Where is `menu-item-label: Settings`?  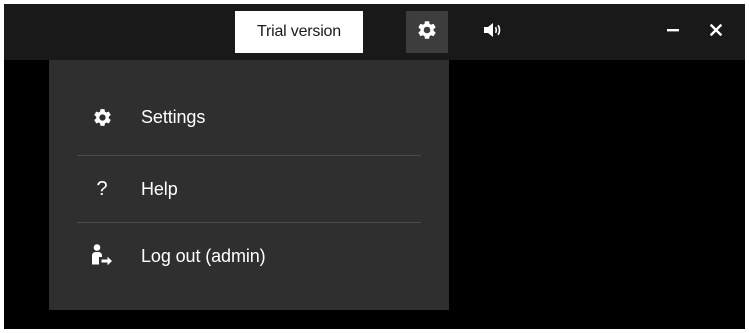 menu-item-label: Settings is located at coordinates (173, 116).